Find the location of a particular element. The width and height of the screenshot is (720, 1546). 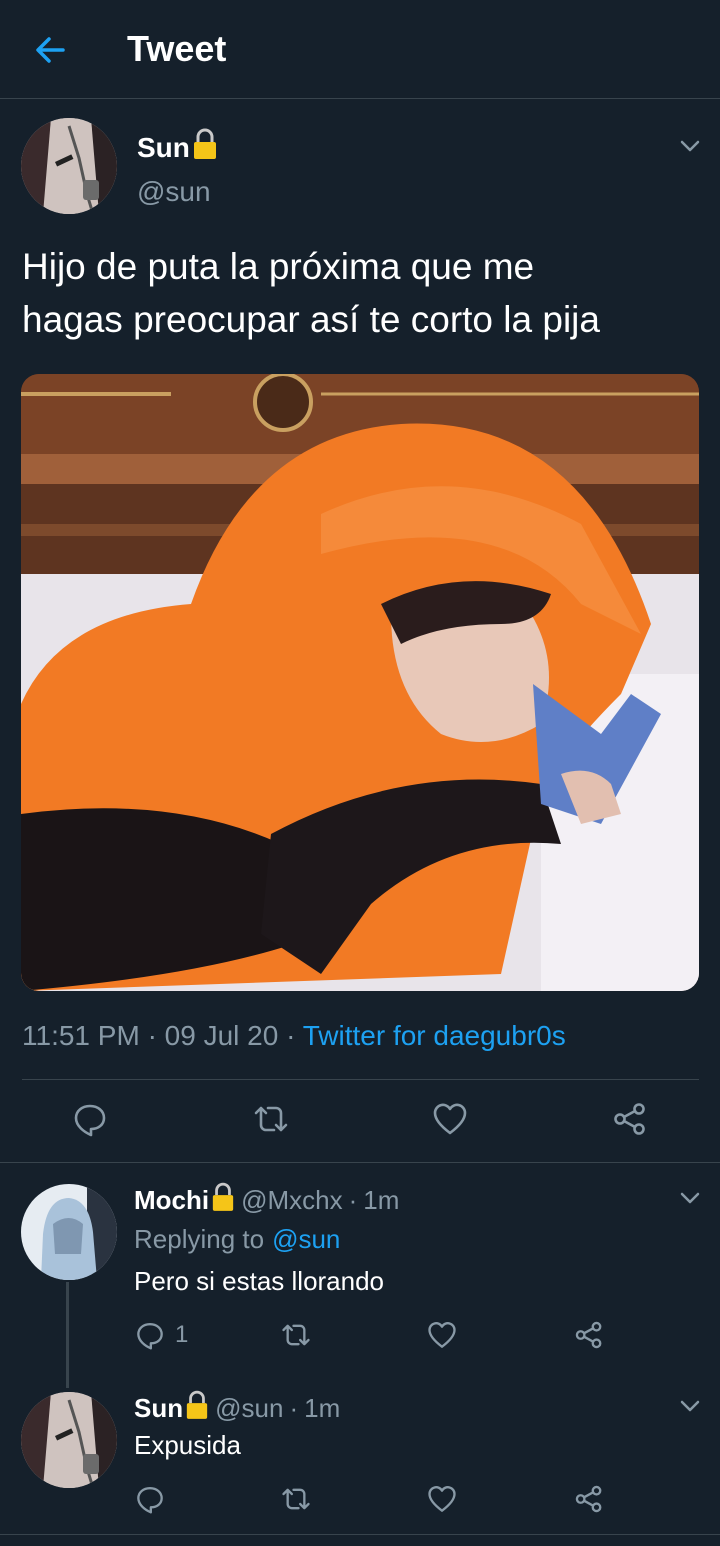

replying-prefix: Replying to is located at coordinates (199, 1239).